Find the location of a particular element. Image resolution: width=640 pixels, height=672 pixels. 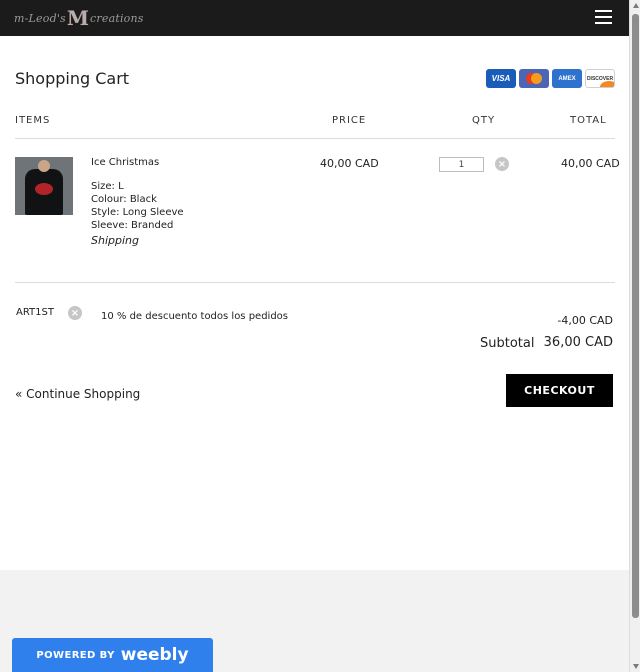

scroll-up-arrow-icon is located at coordinates (636, 5).